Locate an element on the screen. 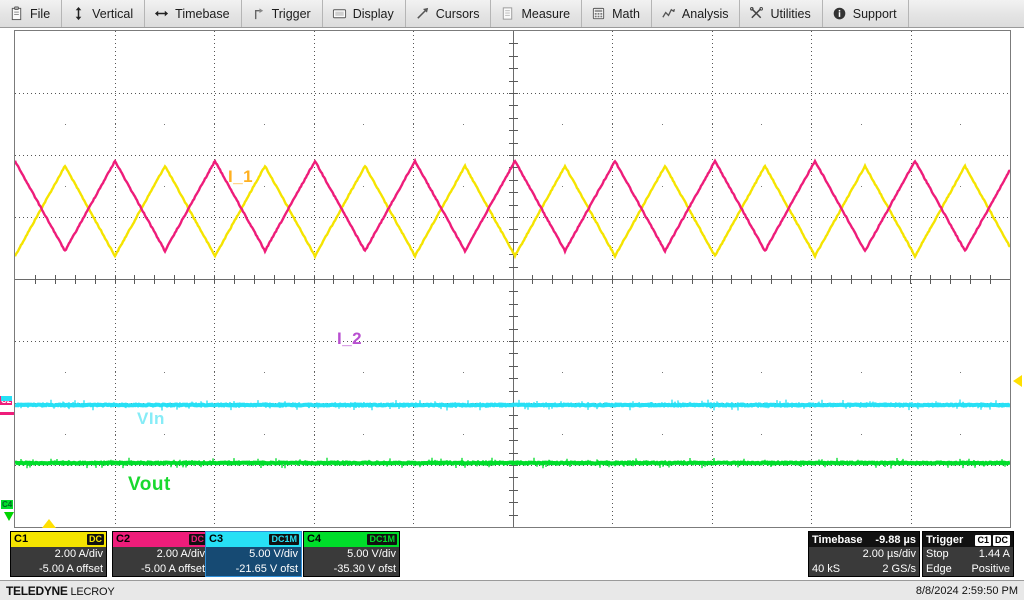 The height and width of the screenshot is (600, 1024). c2-header: C2 DC is located at coordinates (160, 539).